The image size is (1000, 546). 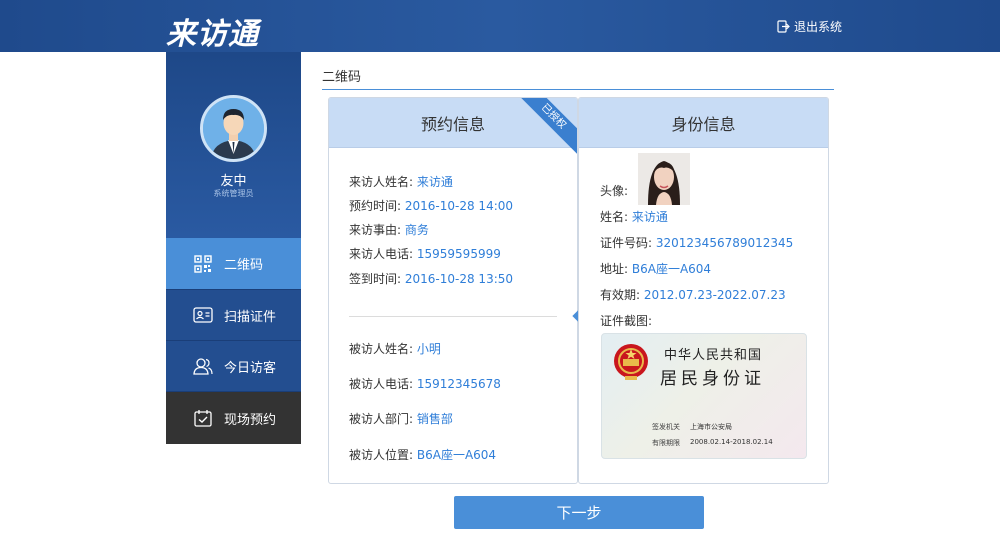 I want to click on field-value: 小明, so click(x=428, y=349).